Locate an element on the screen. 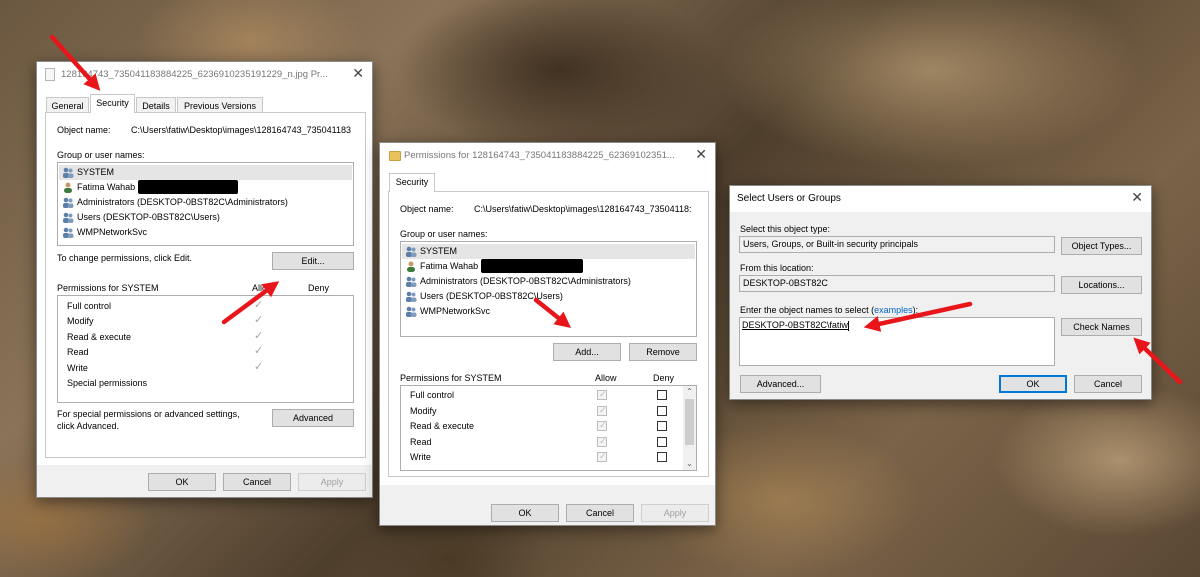 The height and width of the screenshot is (577, 1200). enter-label-end: ): is located at coordinates (915, 310).